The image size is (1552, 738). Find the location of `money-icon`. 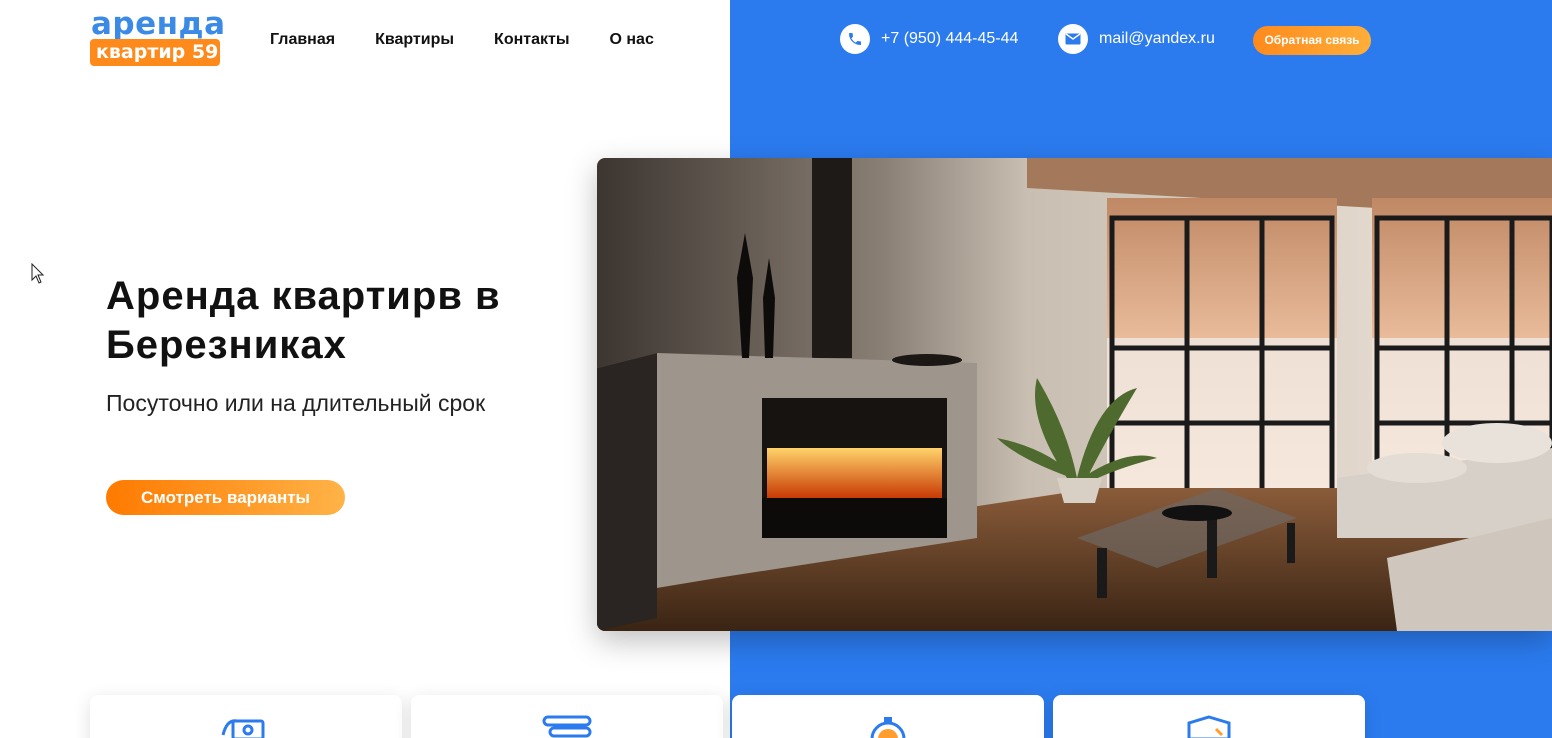

money-icon is located at coordinates (243, 728).